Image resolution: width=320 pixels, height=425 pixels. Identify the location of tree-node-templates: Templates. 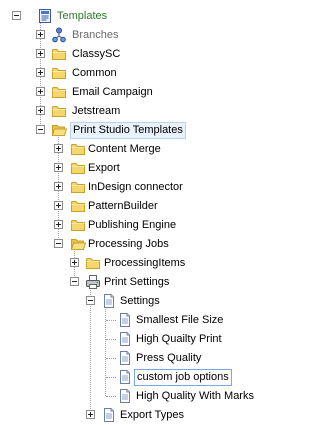
(138, 16).